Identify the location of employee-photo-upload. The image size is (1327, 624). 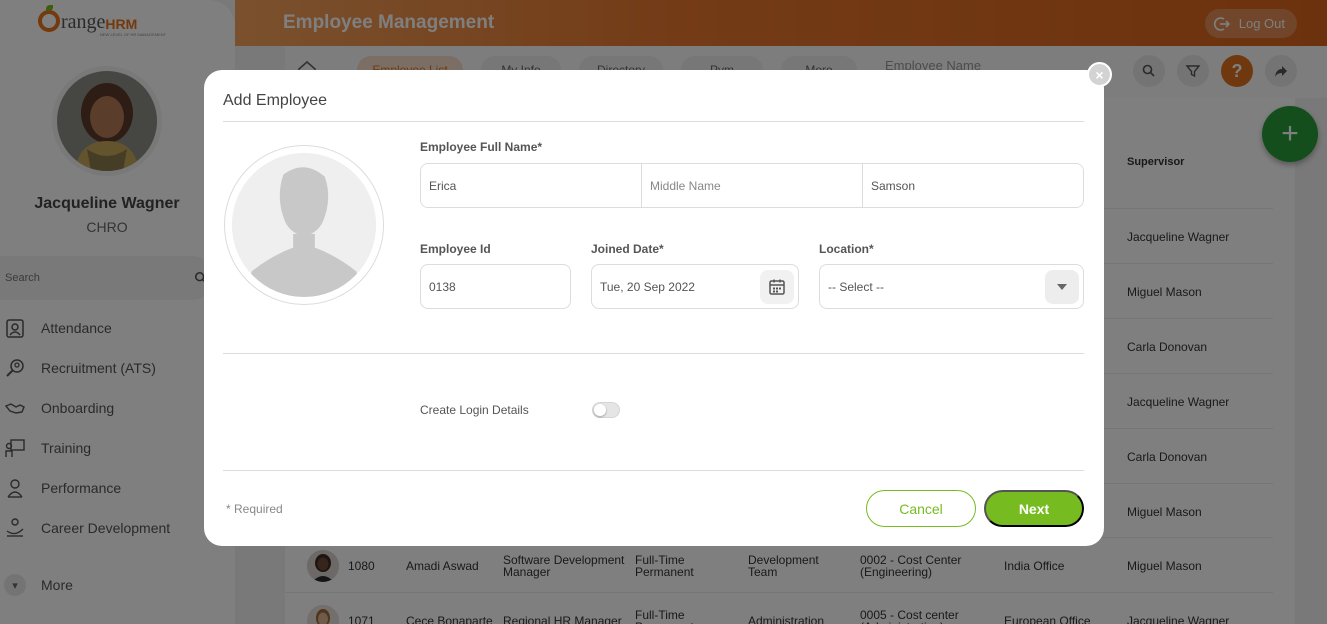
(304, 225).